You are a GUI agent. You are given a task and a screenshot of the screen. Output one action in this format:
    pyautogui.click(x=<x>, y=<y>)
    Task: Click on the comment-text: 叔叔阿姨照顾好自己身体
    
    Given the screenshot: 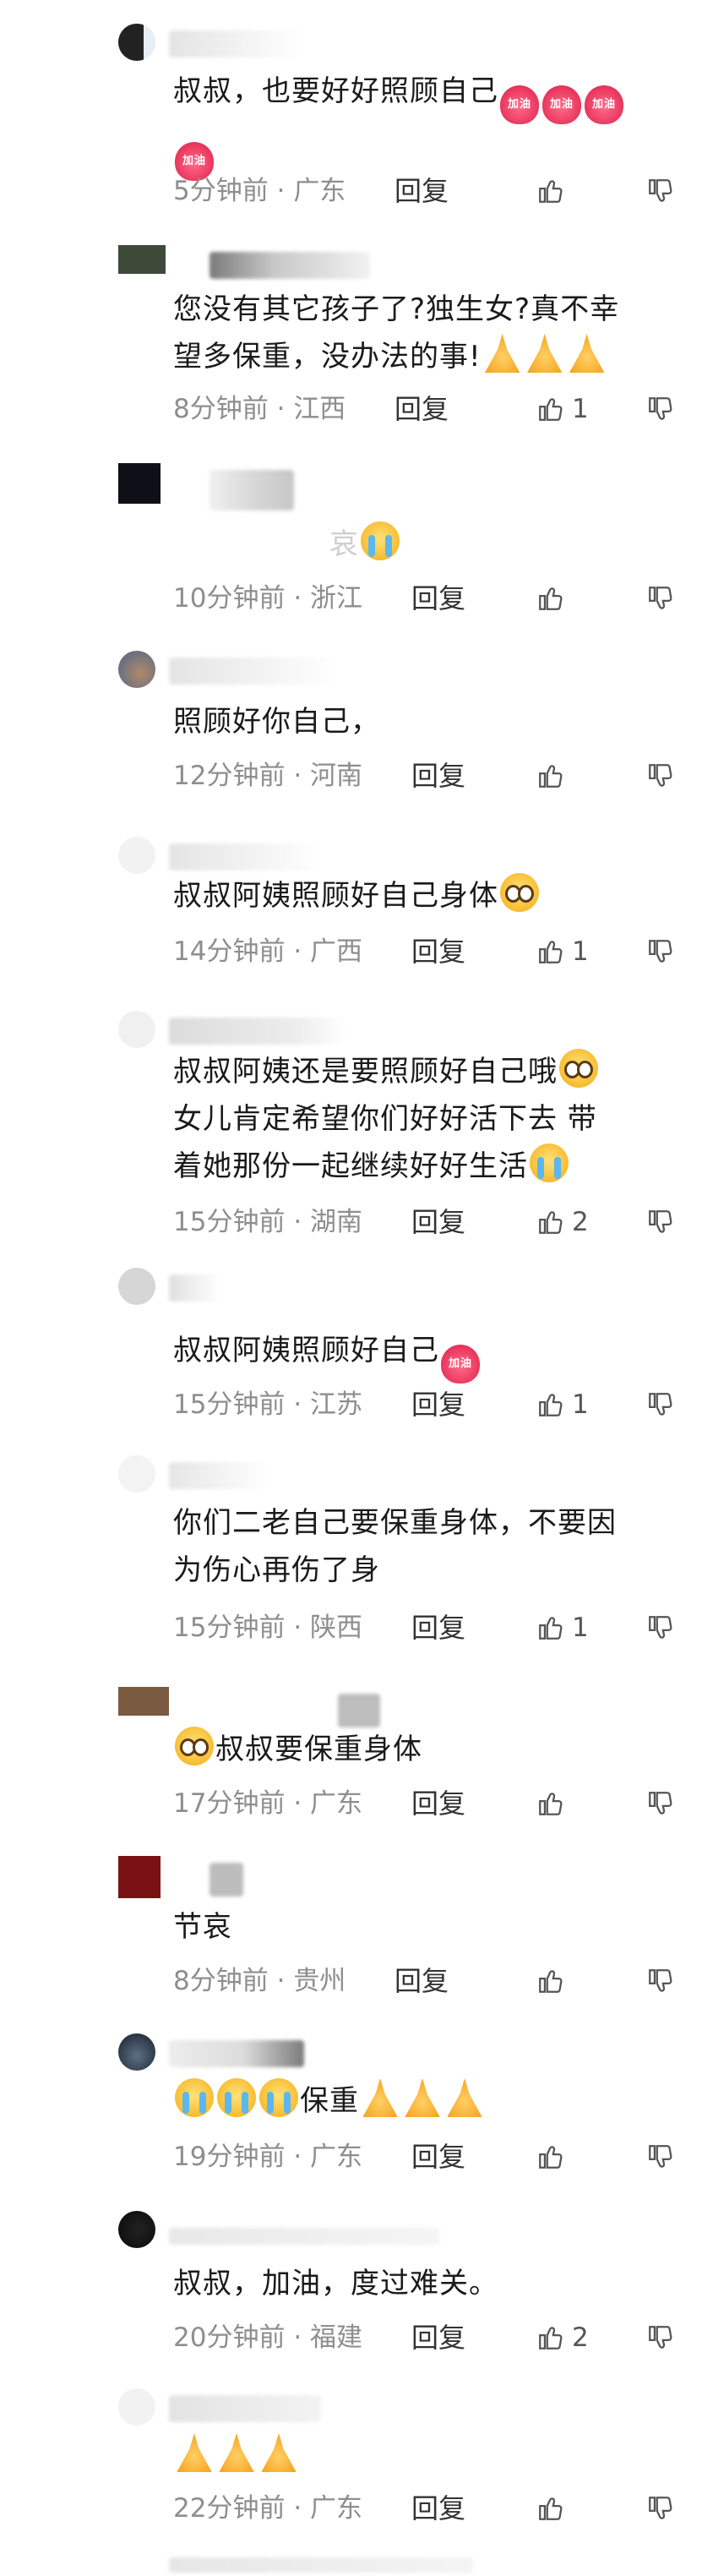 What is the action you would take?
    pyautogui.click(x=426, y=896)
    